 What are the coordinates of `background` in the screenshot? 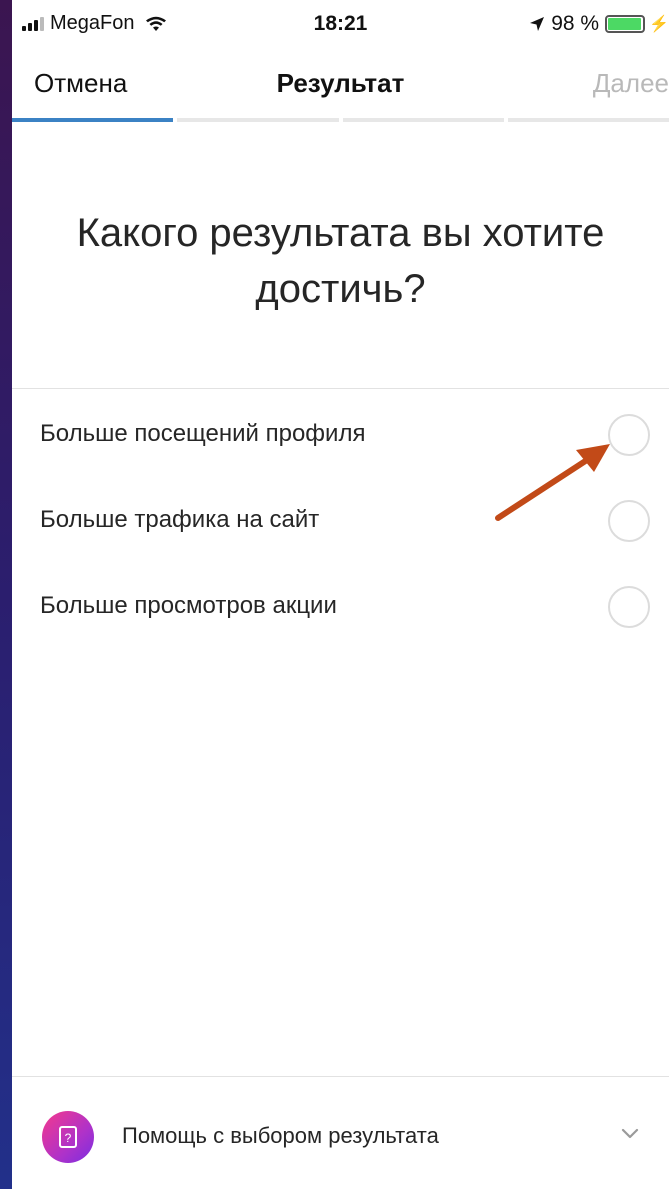 It's located at (6, 594).